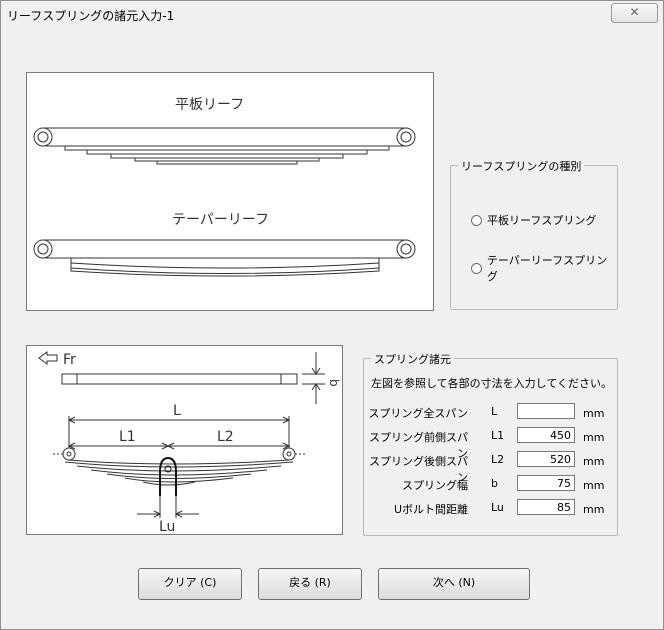  I want to click on spring-type-group: リーフスプリングの種別 平板リーフスプリング テーパーリーフスプリング, so click(534, 234).